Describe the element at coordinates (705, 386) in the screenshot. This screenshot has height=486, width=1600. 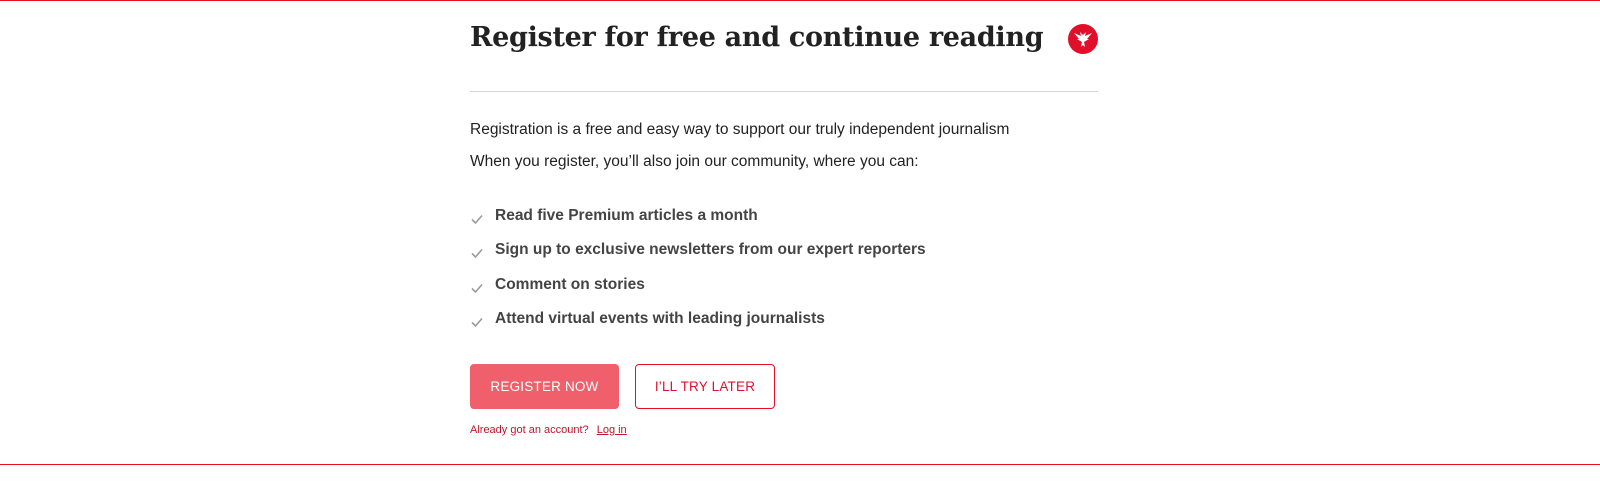
I see `try-later-button: I’ll try later` at that location.